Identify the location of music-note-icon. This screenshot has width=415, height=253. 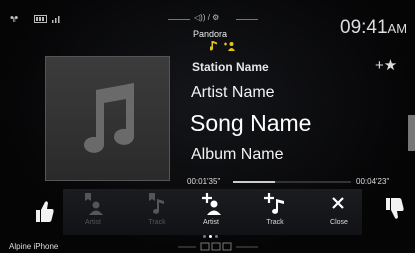
(213, 46).